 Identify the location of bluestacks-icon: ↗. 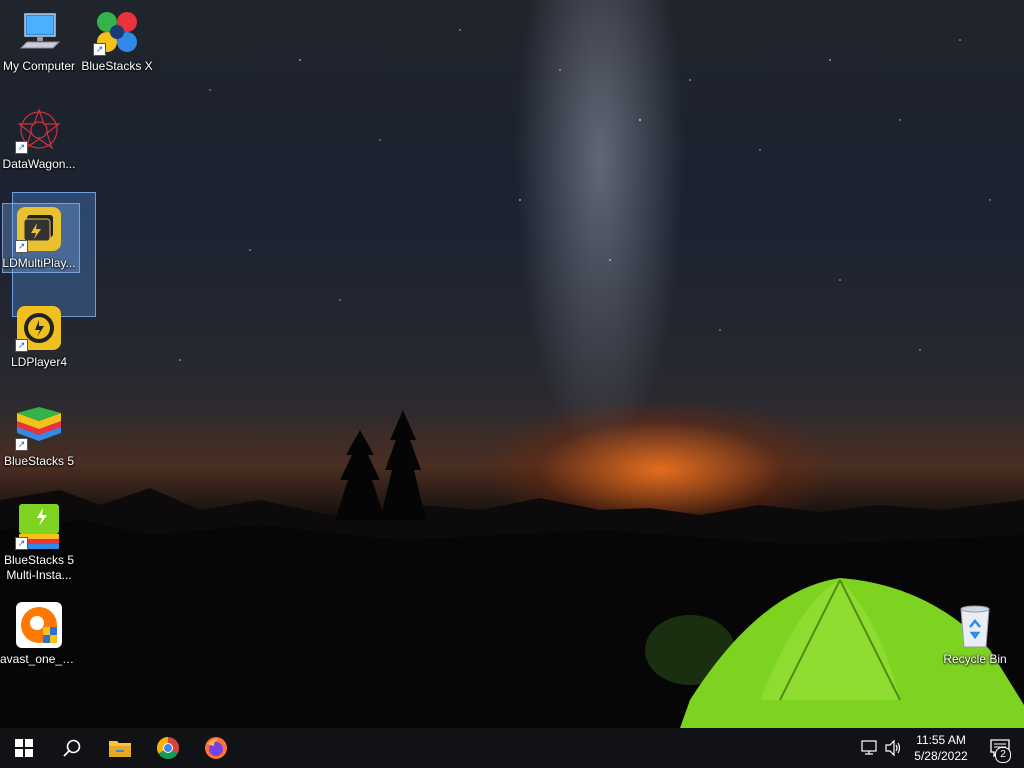
(39, 427).